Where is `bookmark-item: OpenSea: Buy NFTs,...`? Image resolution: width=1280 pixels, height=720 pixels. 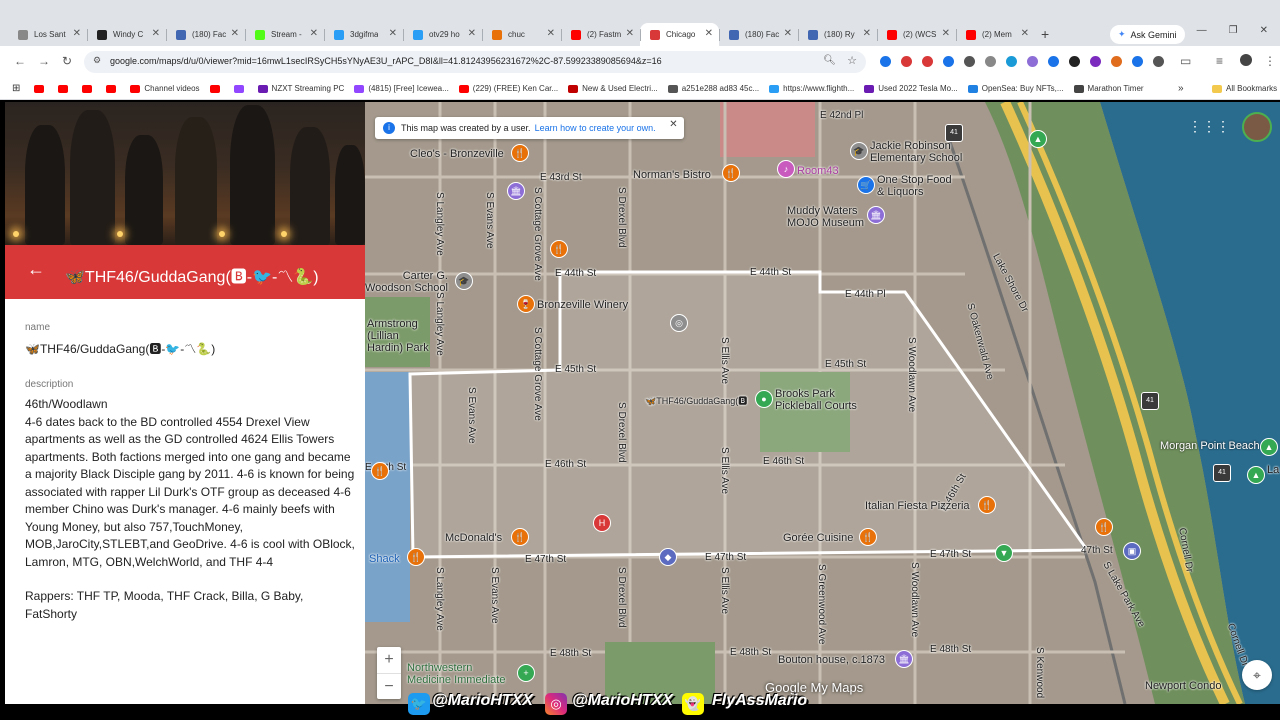 bookmark-item: OpenSea: Buy NFTs,... is located at coordinates (1015, 88).